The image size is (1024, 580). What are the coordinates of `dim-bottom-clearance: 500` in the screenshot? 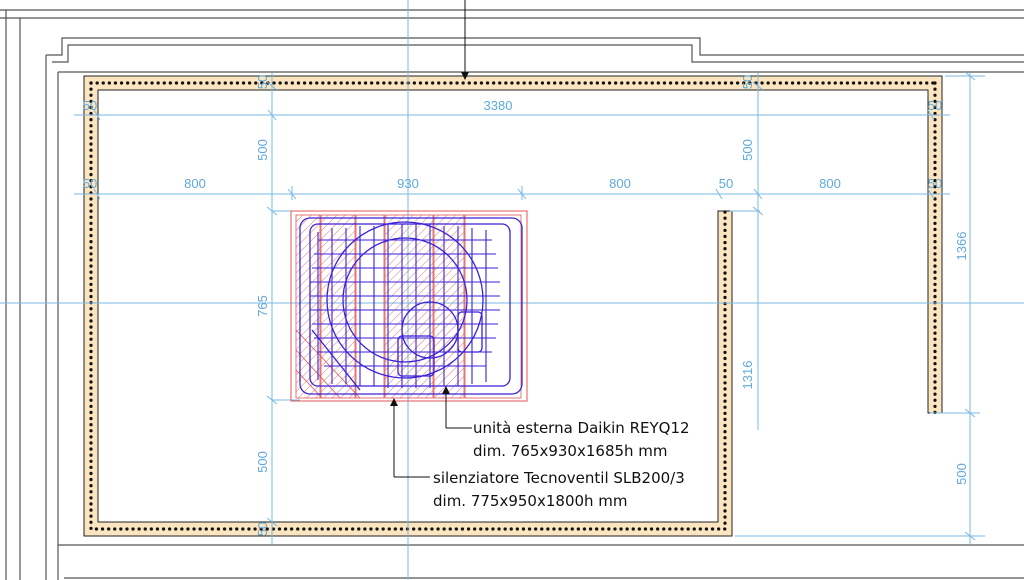 It's located at (262, 462).